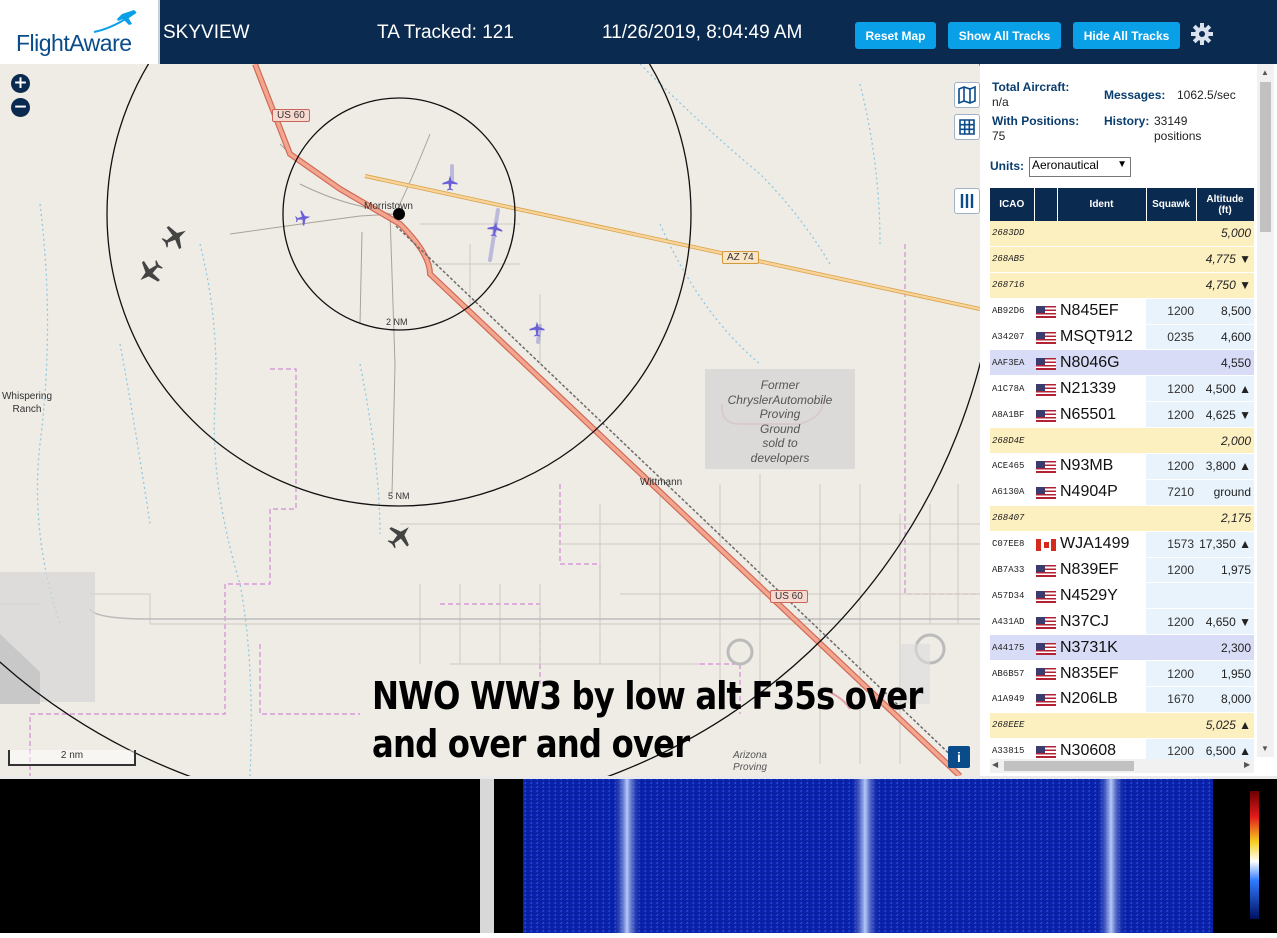 The width and height of the screenshot is (1277, 938). Describe the element at coordinates (1122, 259) in the screenshot. I see `table-row: 268AB5 4,775 ▼` at that location.